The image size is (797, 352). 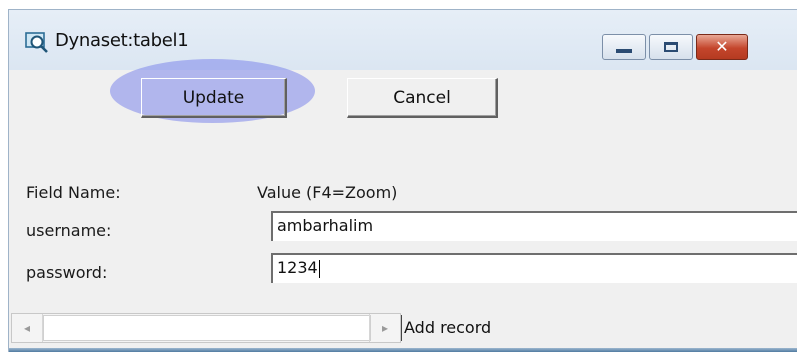 I want to click on minimize-icon, so click(x=624, y=51).